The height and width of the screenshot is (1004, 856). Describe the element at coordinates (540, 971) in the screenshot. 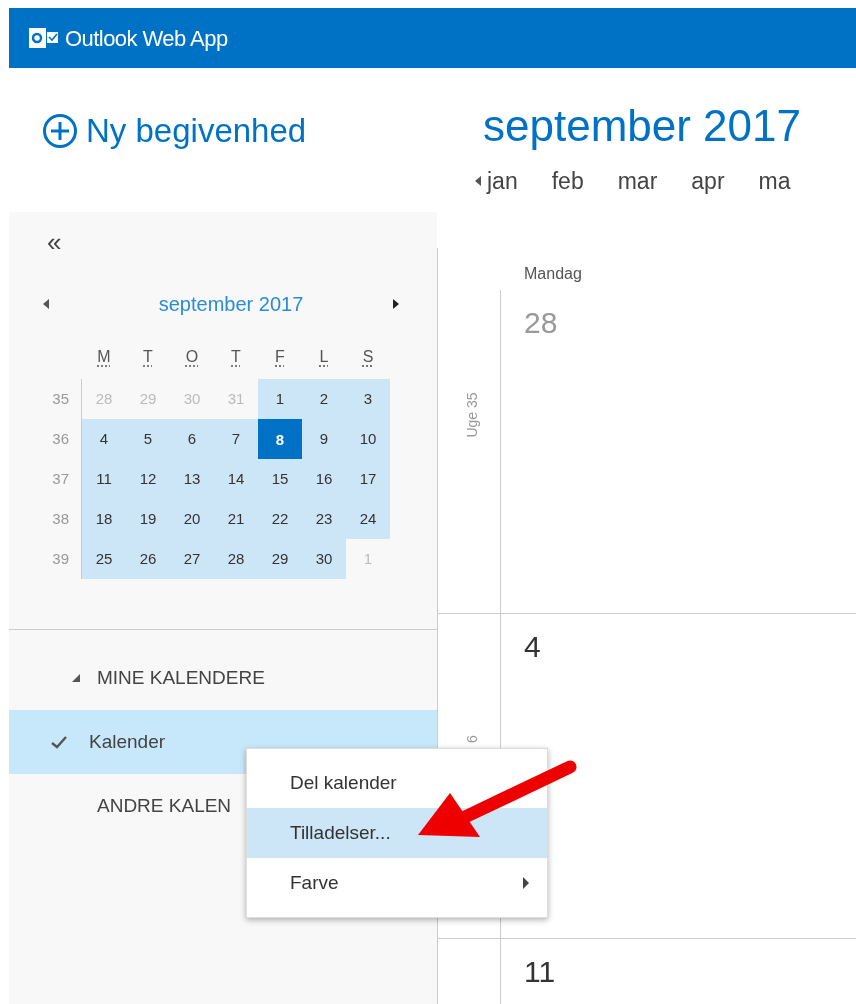

I see `day-number: 11` at that location.